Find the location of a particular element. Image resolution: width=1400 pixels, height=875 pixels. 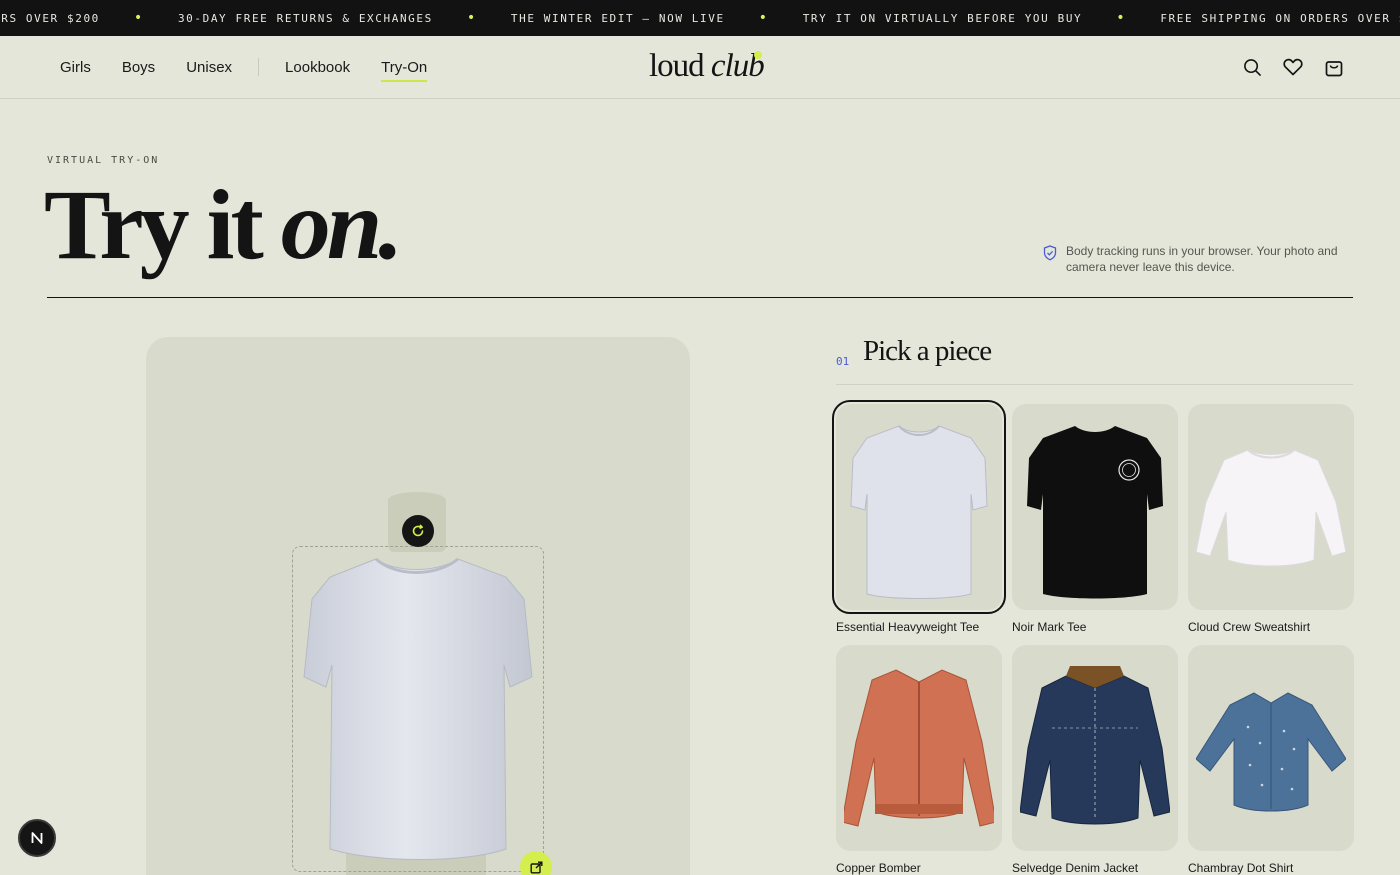

search-icon is located at coordinates (1252, 67).